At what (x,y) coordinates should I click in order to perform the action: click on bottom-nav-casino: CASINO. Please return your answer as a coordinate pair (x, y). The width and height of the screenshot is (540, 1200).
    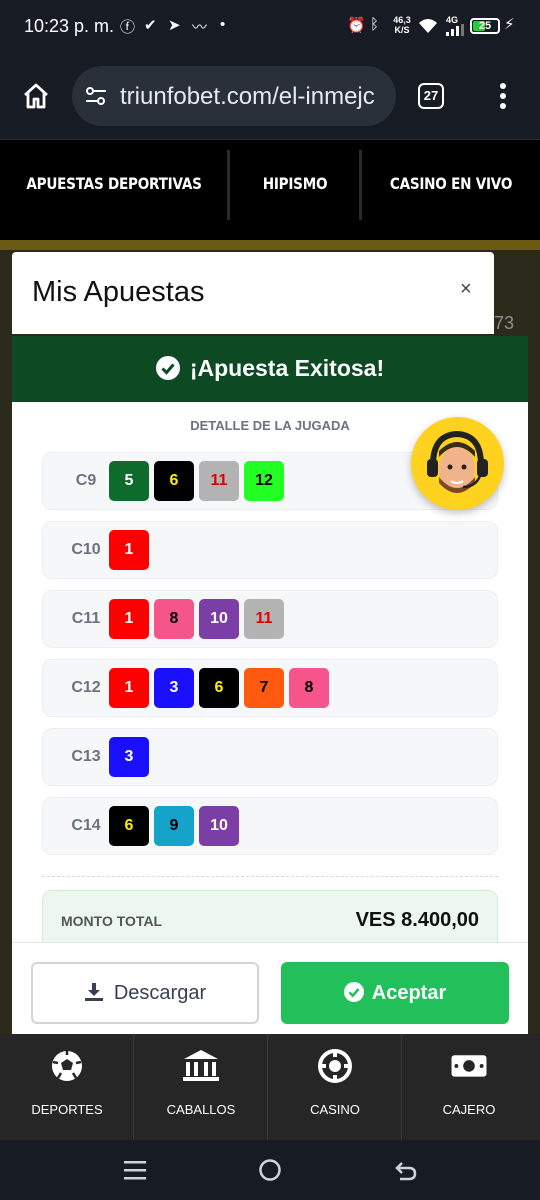
    Looking at the image, I should click on (335, 1087).